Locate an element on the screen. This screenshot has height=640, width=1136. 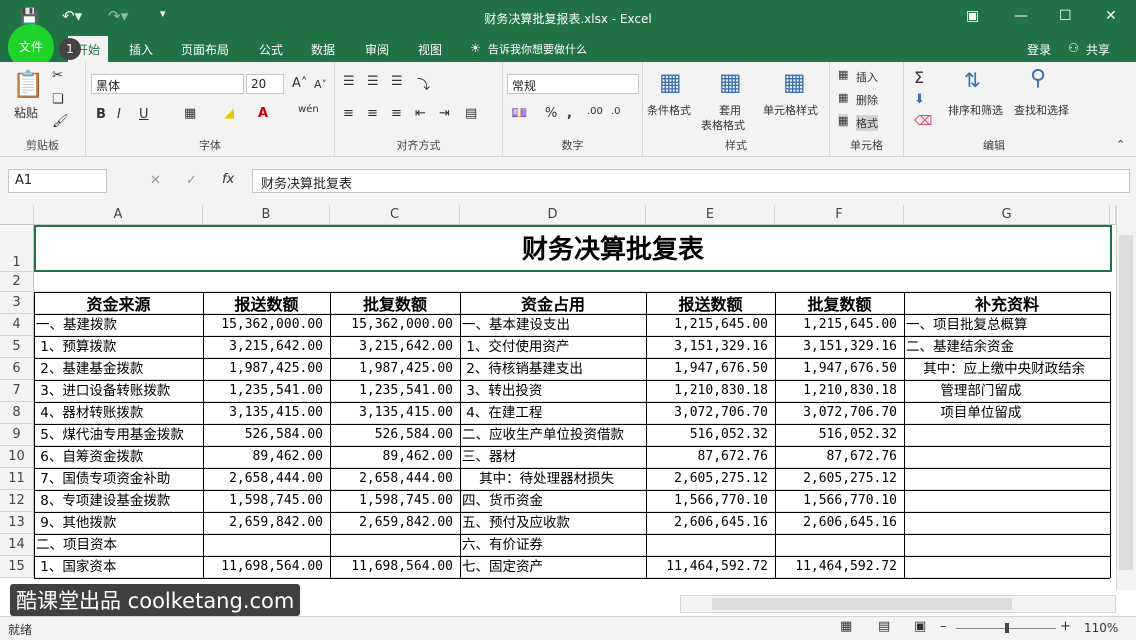
table-cell: 7、国债专项资金补助 is located at coordinates (119, 479).